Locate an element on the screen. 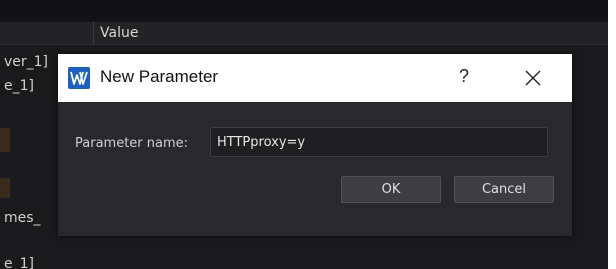 The width and height of the screenshot is (616, 269). dialog-titlebar: New Parameter ? is located at coordinates (315, 78).